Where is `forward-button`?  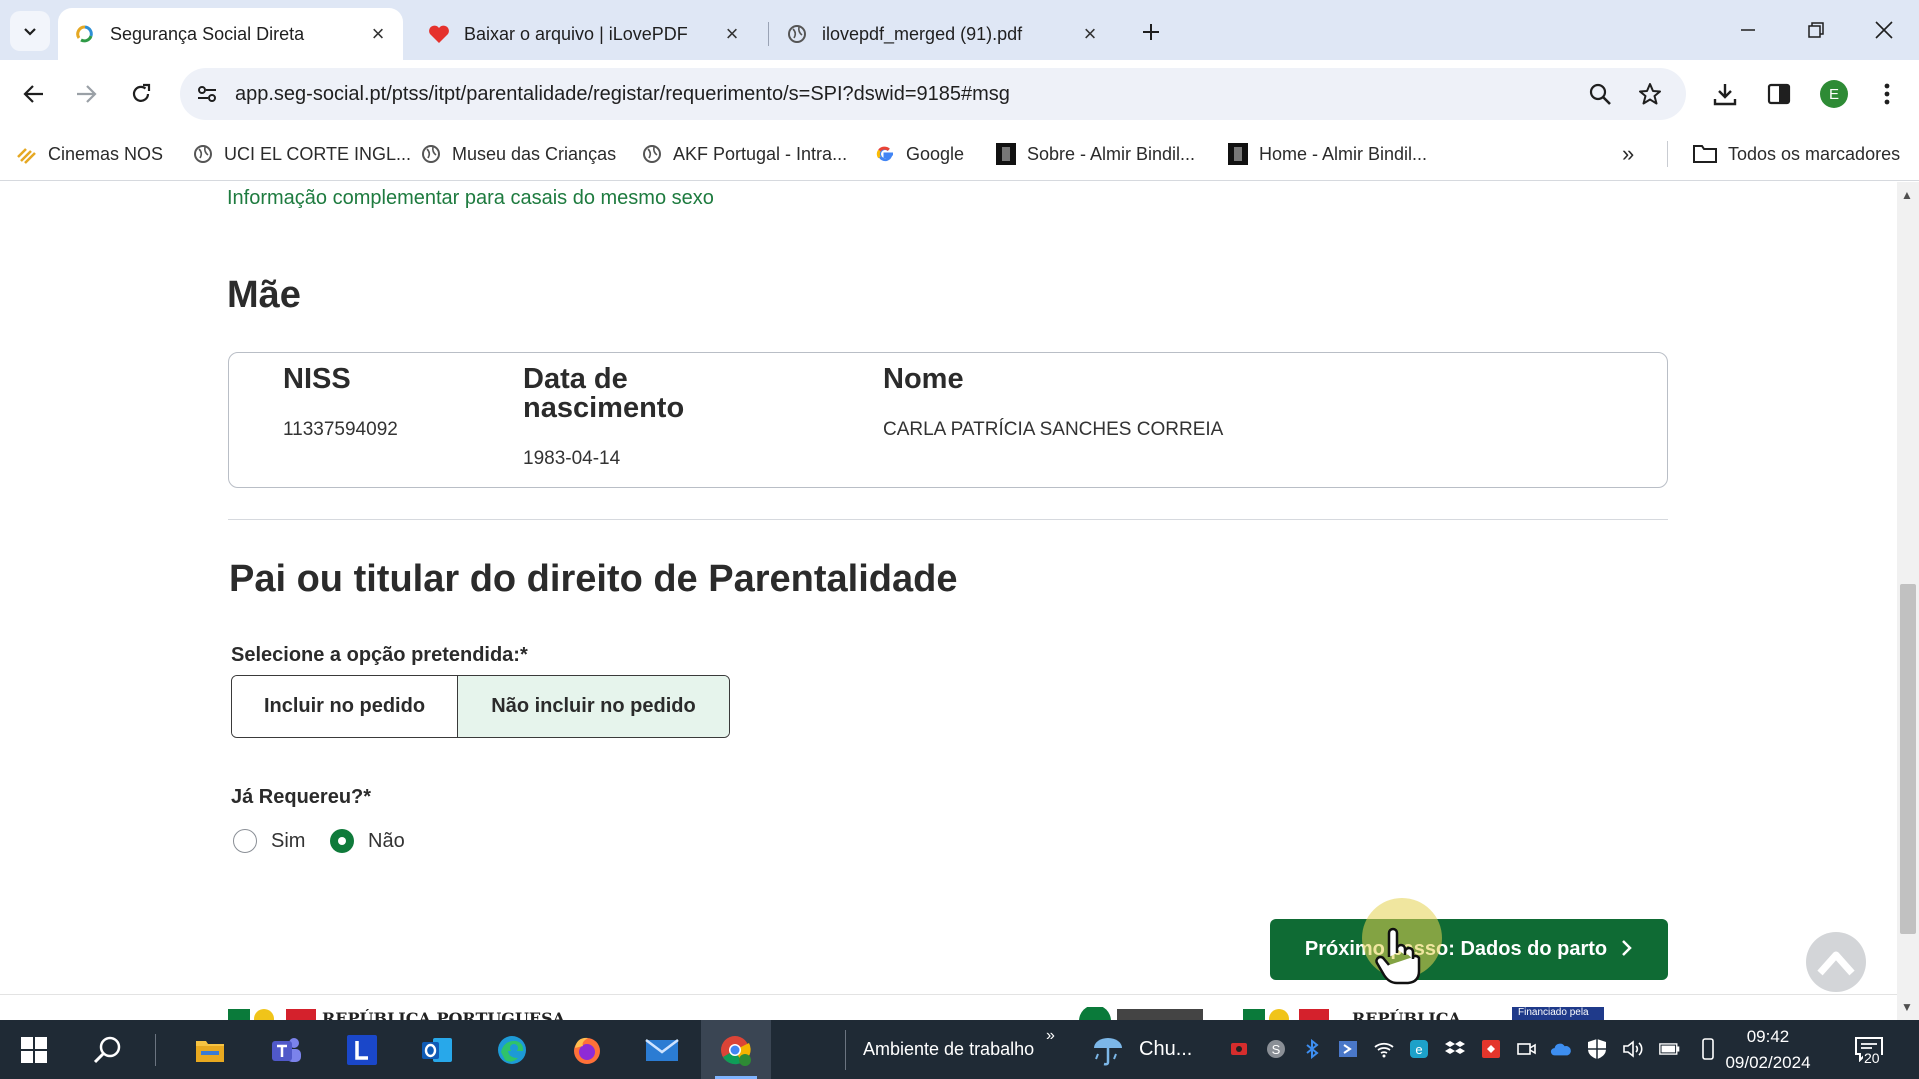 forward-button is located at coordinates (86, 94).